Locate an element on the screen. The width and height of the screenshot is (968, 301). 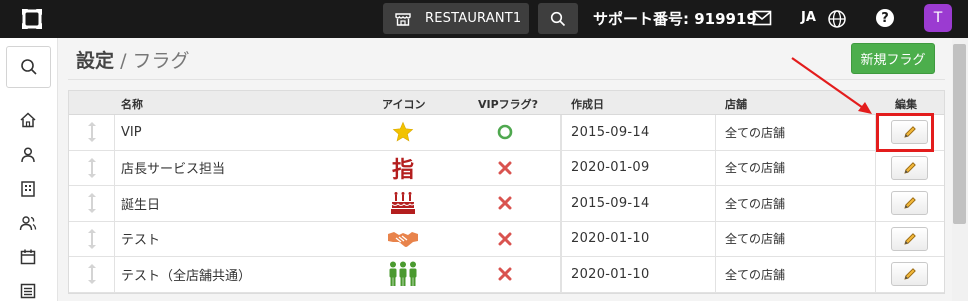
table-row: テスト 2020-01-10 全ての店舗 is located at coordinates (506, 239).